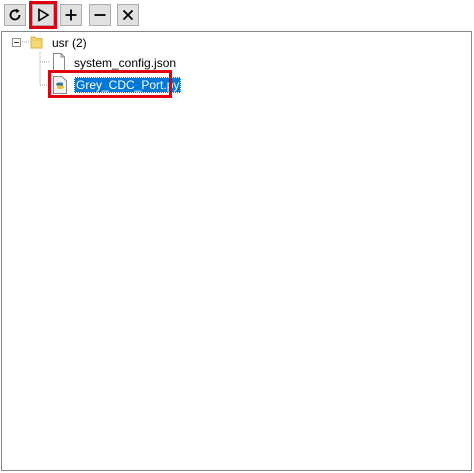 This screenshot has height=473, width=474. I want to click on remove-button, so click(100, 15).